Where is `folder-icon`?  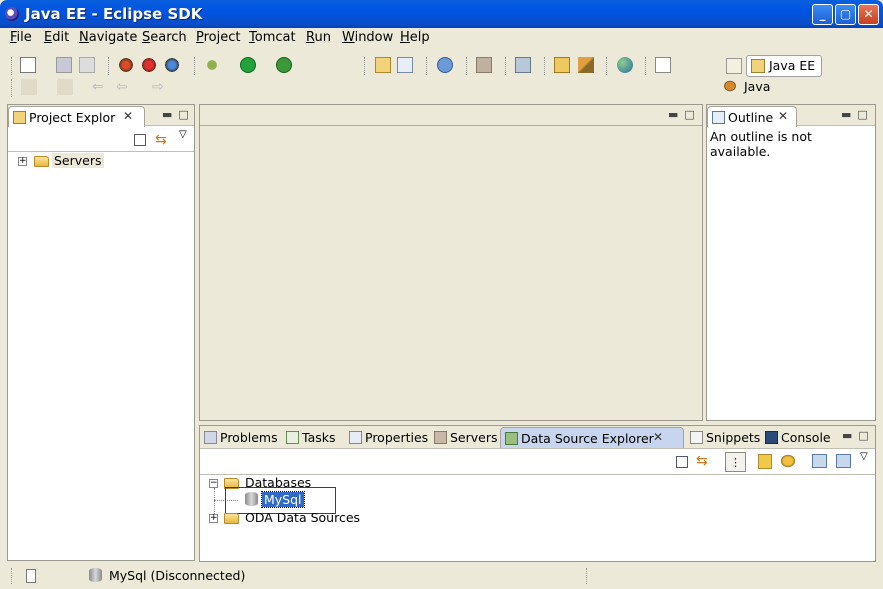
folder-icon is located at coordinates (41, 161).